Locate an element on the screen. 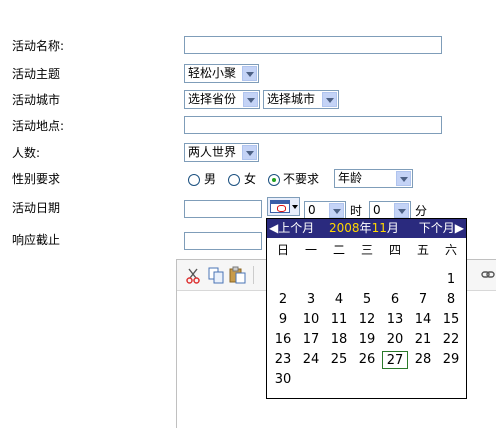 Image resolution: width=496 pixels, height=428 pixels. gender-female-label: 女 is located at coordinates (250, 179).